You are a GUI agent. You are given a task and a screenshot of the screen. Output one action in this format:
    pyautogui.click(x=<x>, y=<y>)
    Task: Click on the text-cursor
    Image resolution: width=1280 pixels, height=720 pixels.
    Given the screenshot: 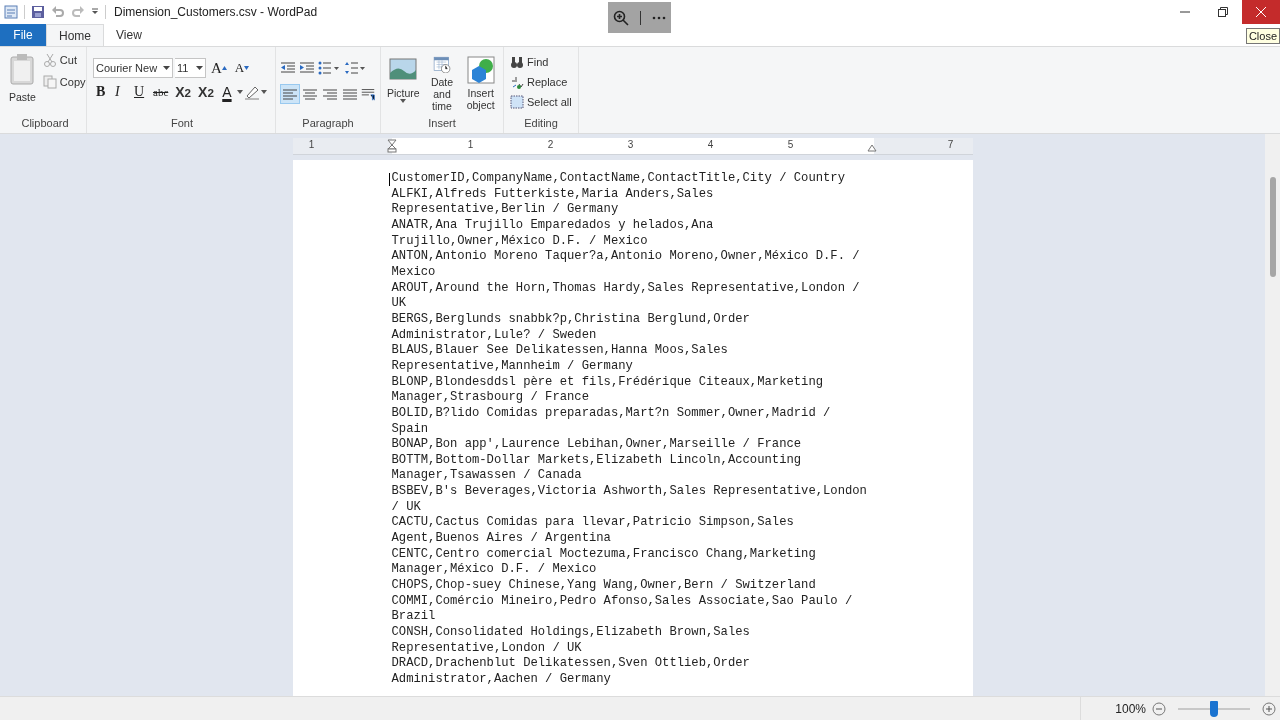 What is the action you would take?
    pyautogui.click(x=389, y=179)
    